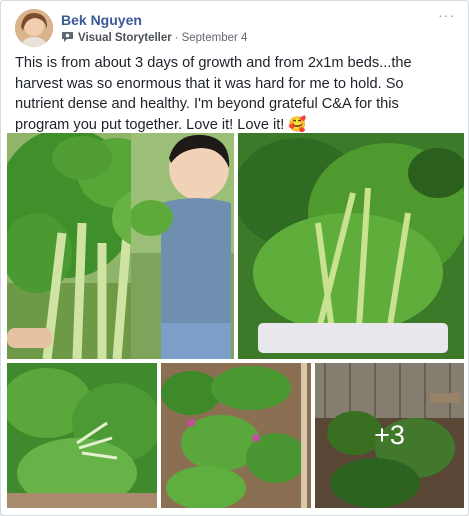 The height and width of the screenshot is (516, 469). Describe the element at coordinates (67, 38) in the screenshot. I see `badge-icon` at that location.